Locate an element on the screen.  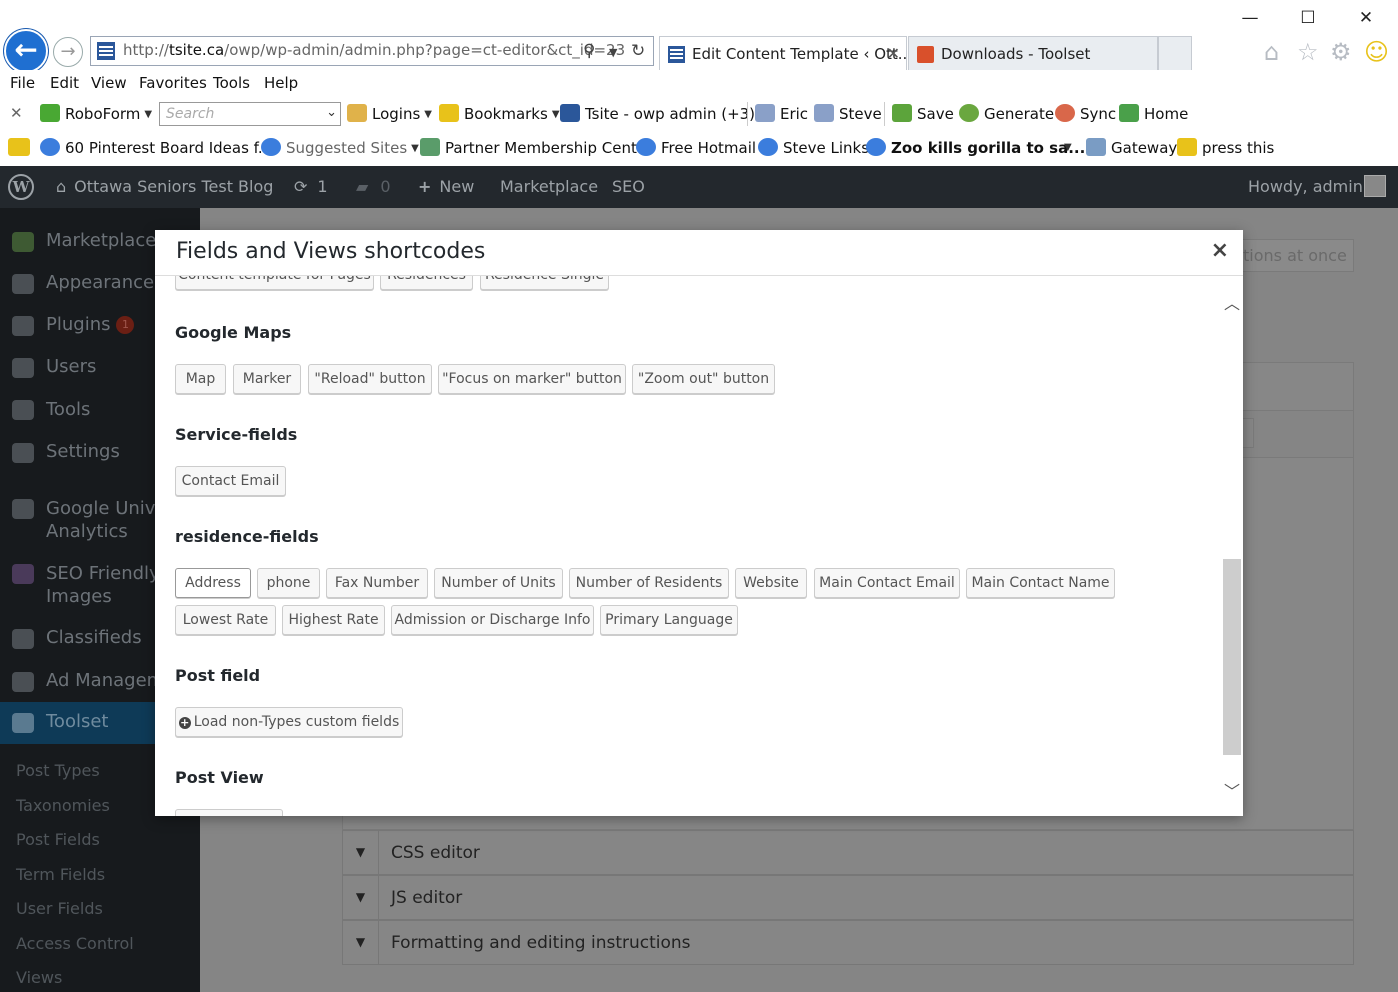
sidebar-item-users: Users is located at coordinates (71, 366).